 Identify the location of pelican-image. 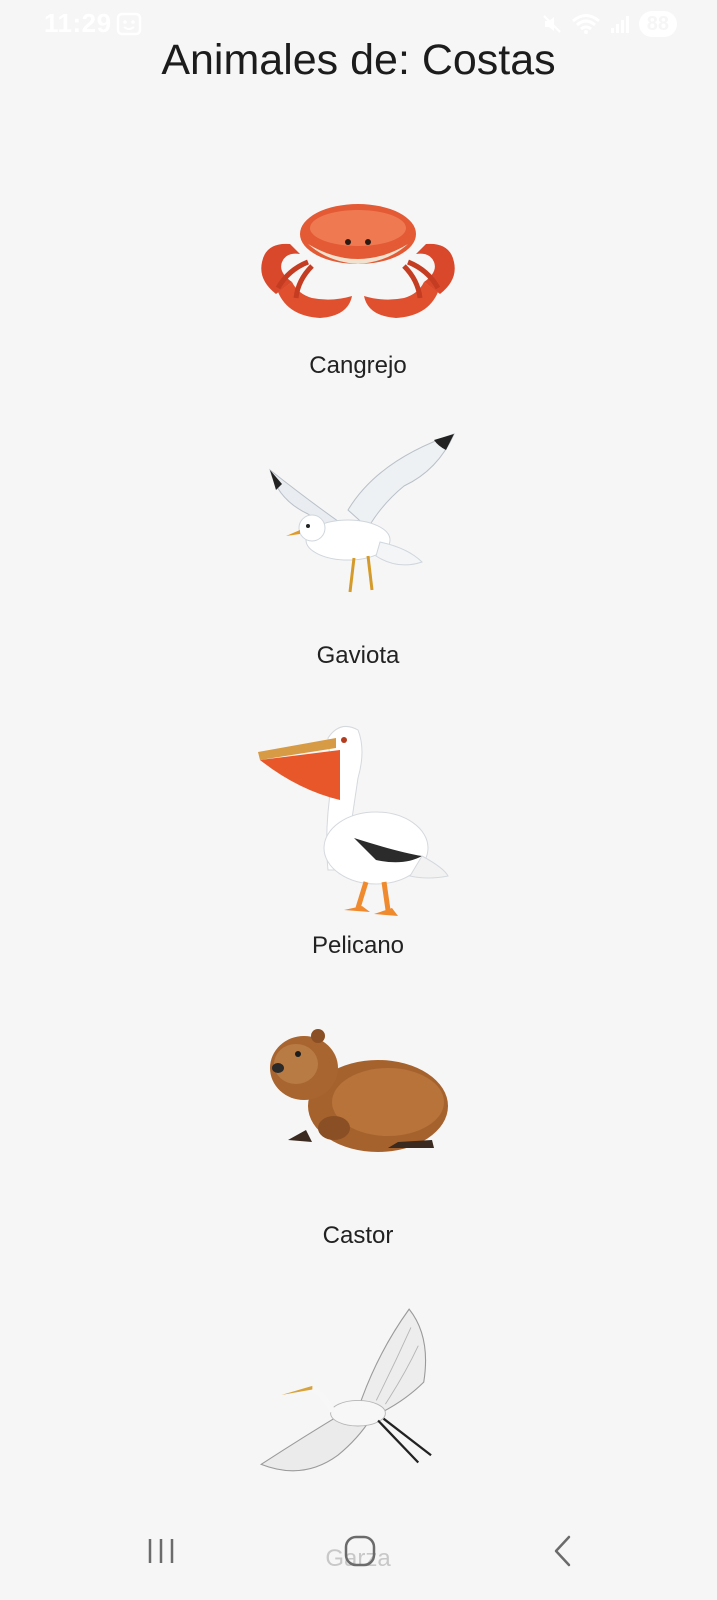
(358, 835).